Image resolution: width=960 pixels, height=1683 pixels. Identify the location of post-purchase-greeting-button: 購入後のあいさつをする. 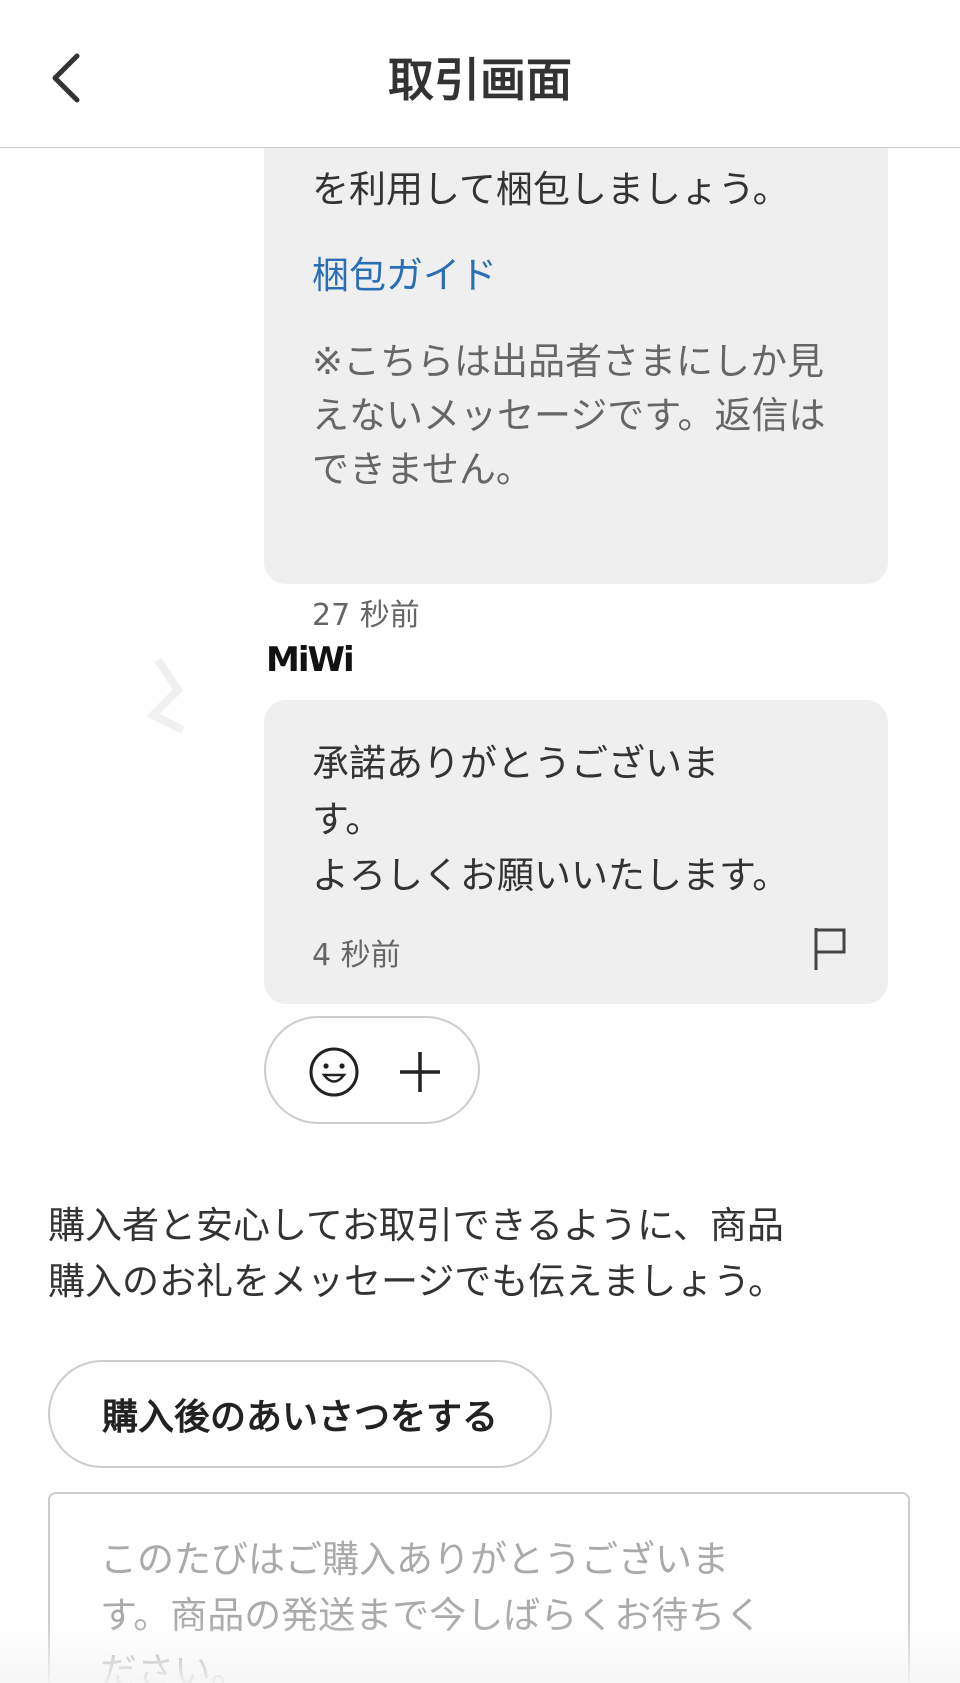
(300, 1414).